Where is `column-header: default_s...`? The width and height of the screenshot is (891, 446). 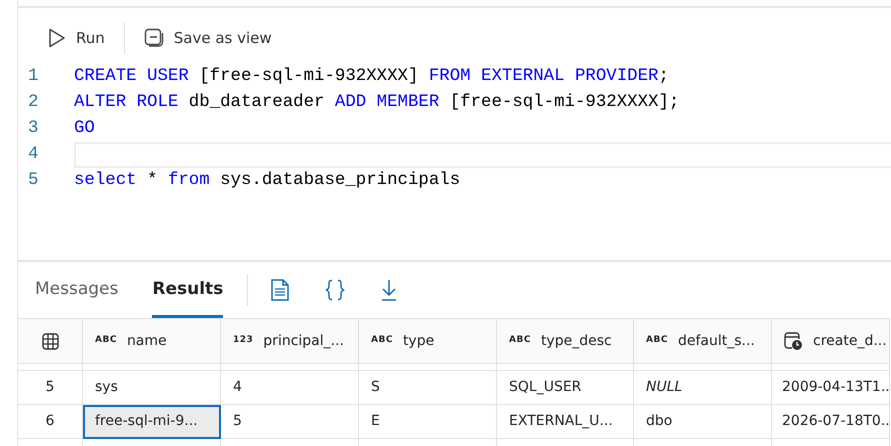
column-header: default_s... is located at coordinates (716, 341).